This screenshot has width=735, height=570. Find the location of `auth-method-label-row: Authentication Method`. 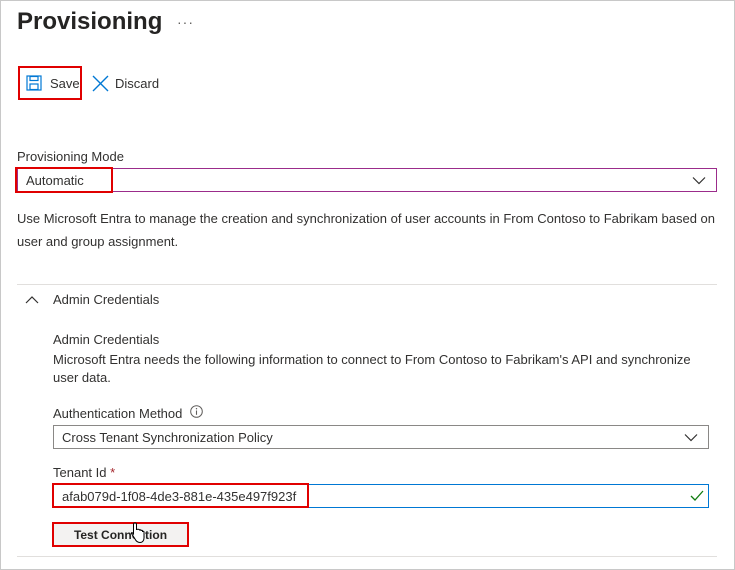

auth-method-label-row: Authentication Method is located at coordinates (128, 413).